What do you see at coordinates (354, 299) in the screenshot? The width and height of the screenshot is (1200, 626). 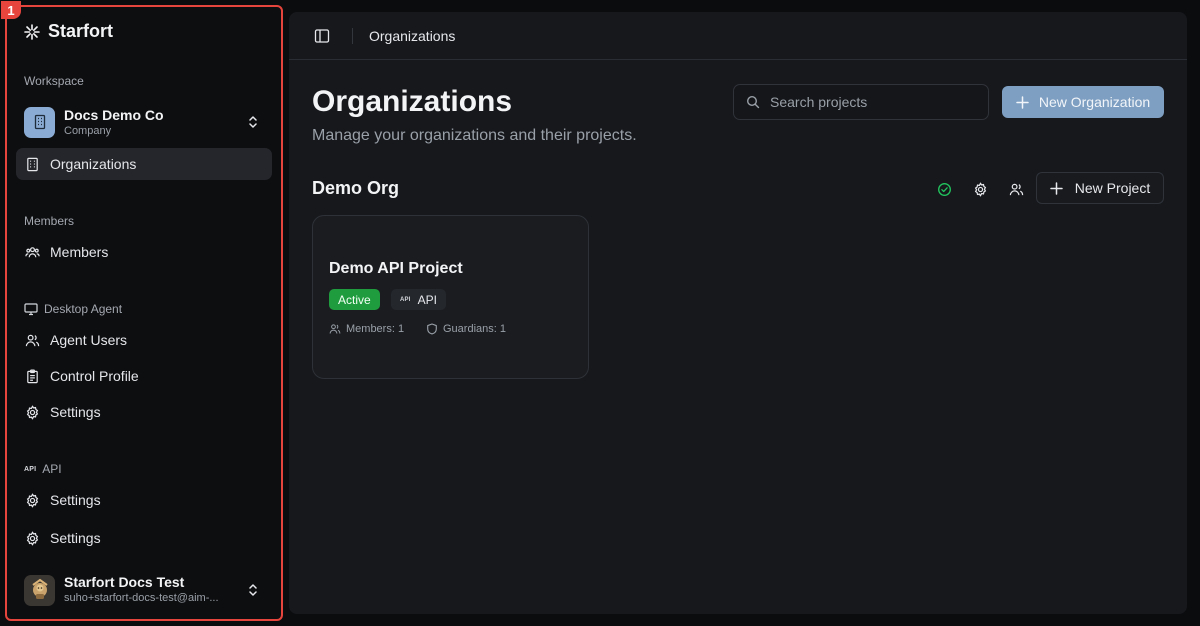 I see `status-badge: Active` at bounding box center [354, 299].